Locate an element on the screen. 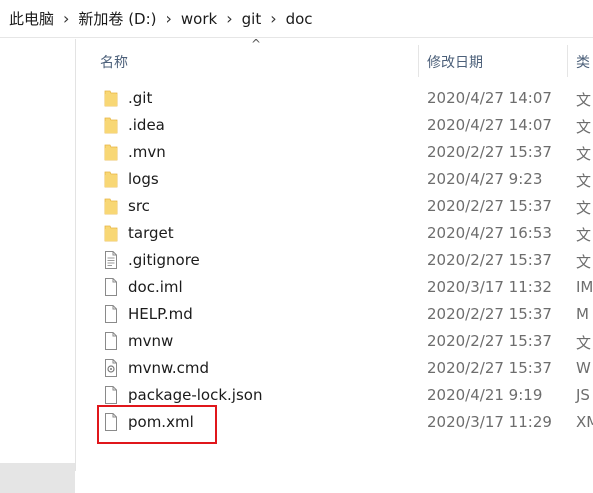  navigation-selected-item is located at coordinates (37, 478).